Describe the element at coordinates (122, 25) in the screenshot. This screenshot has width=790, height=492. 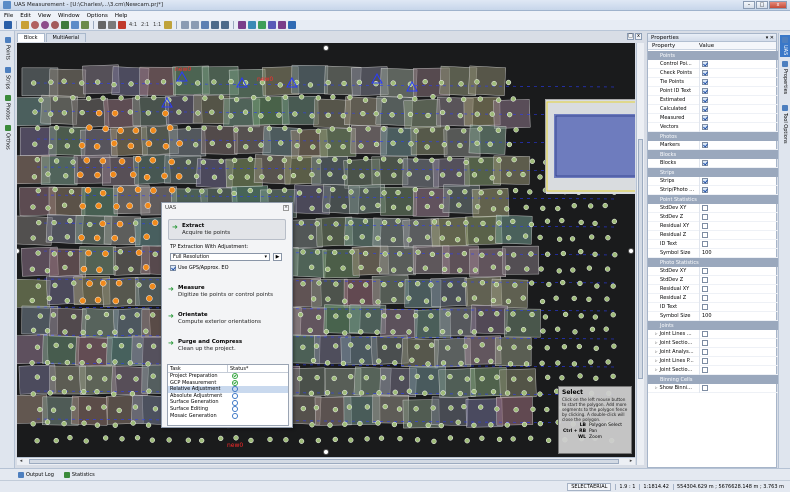
I see `cross-icon` at that location.